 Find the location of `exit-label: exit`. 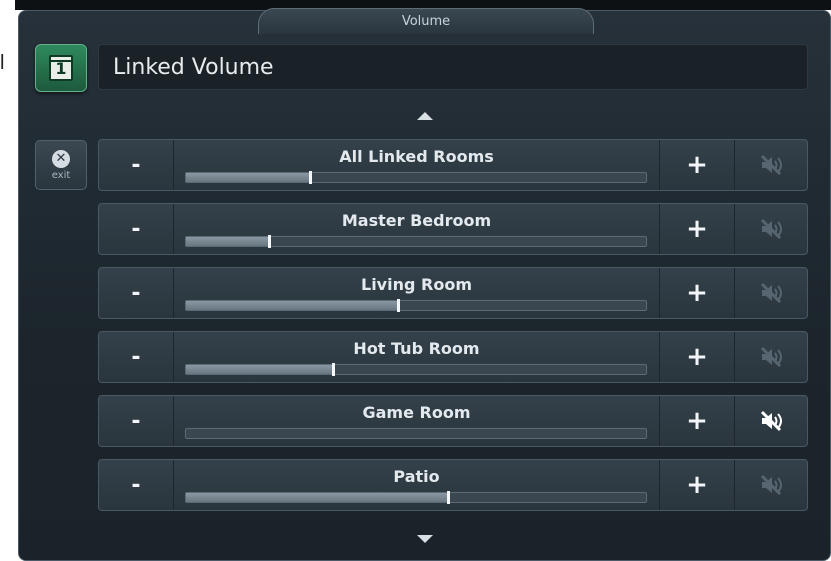

exit-label: exit is located at coordinates (61, 175).